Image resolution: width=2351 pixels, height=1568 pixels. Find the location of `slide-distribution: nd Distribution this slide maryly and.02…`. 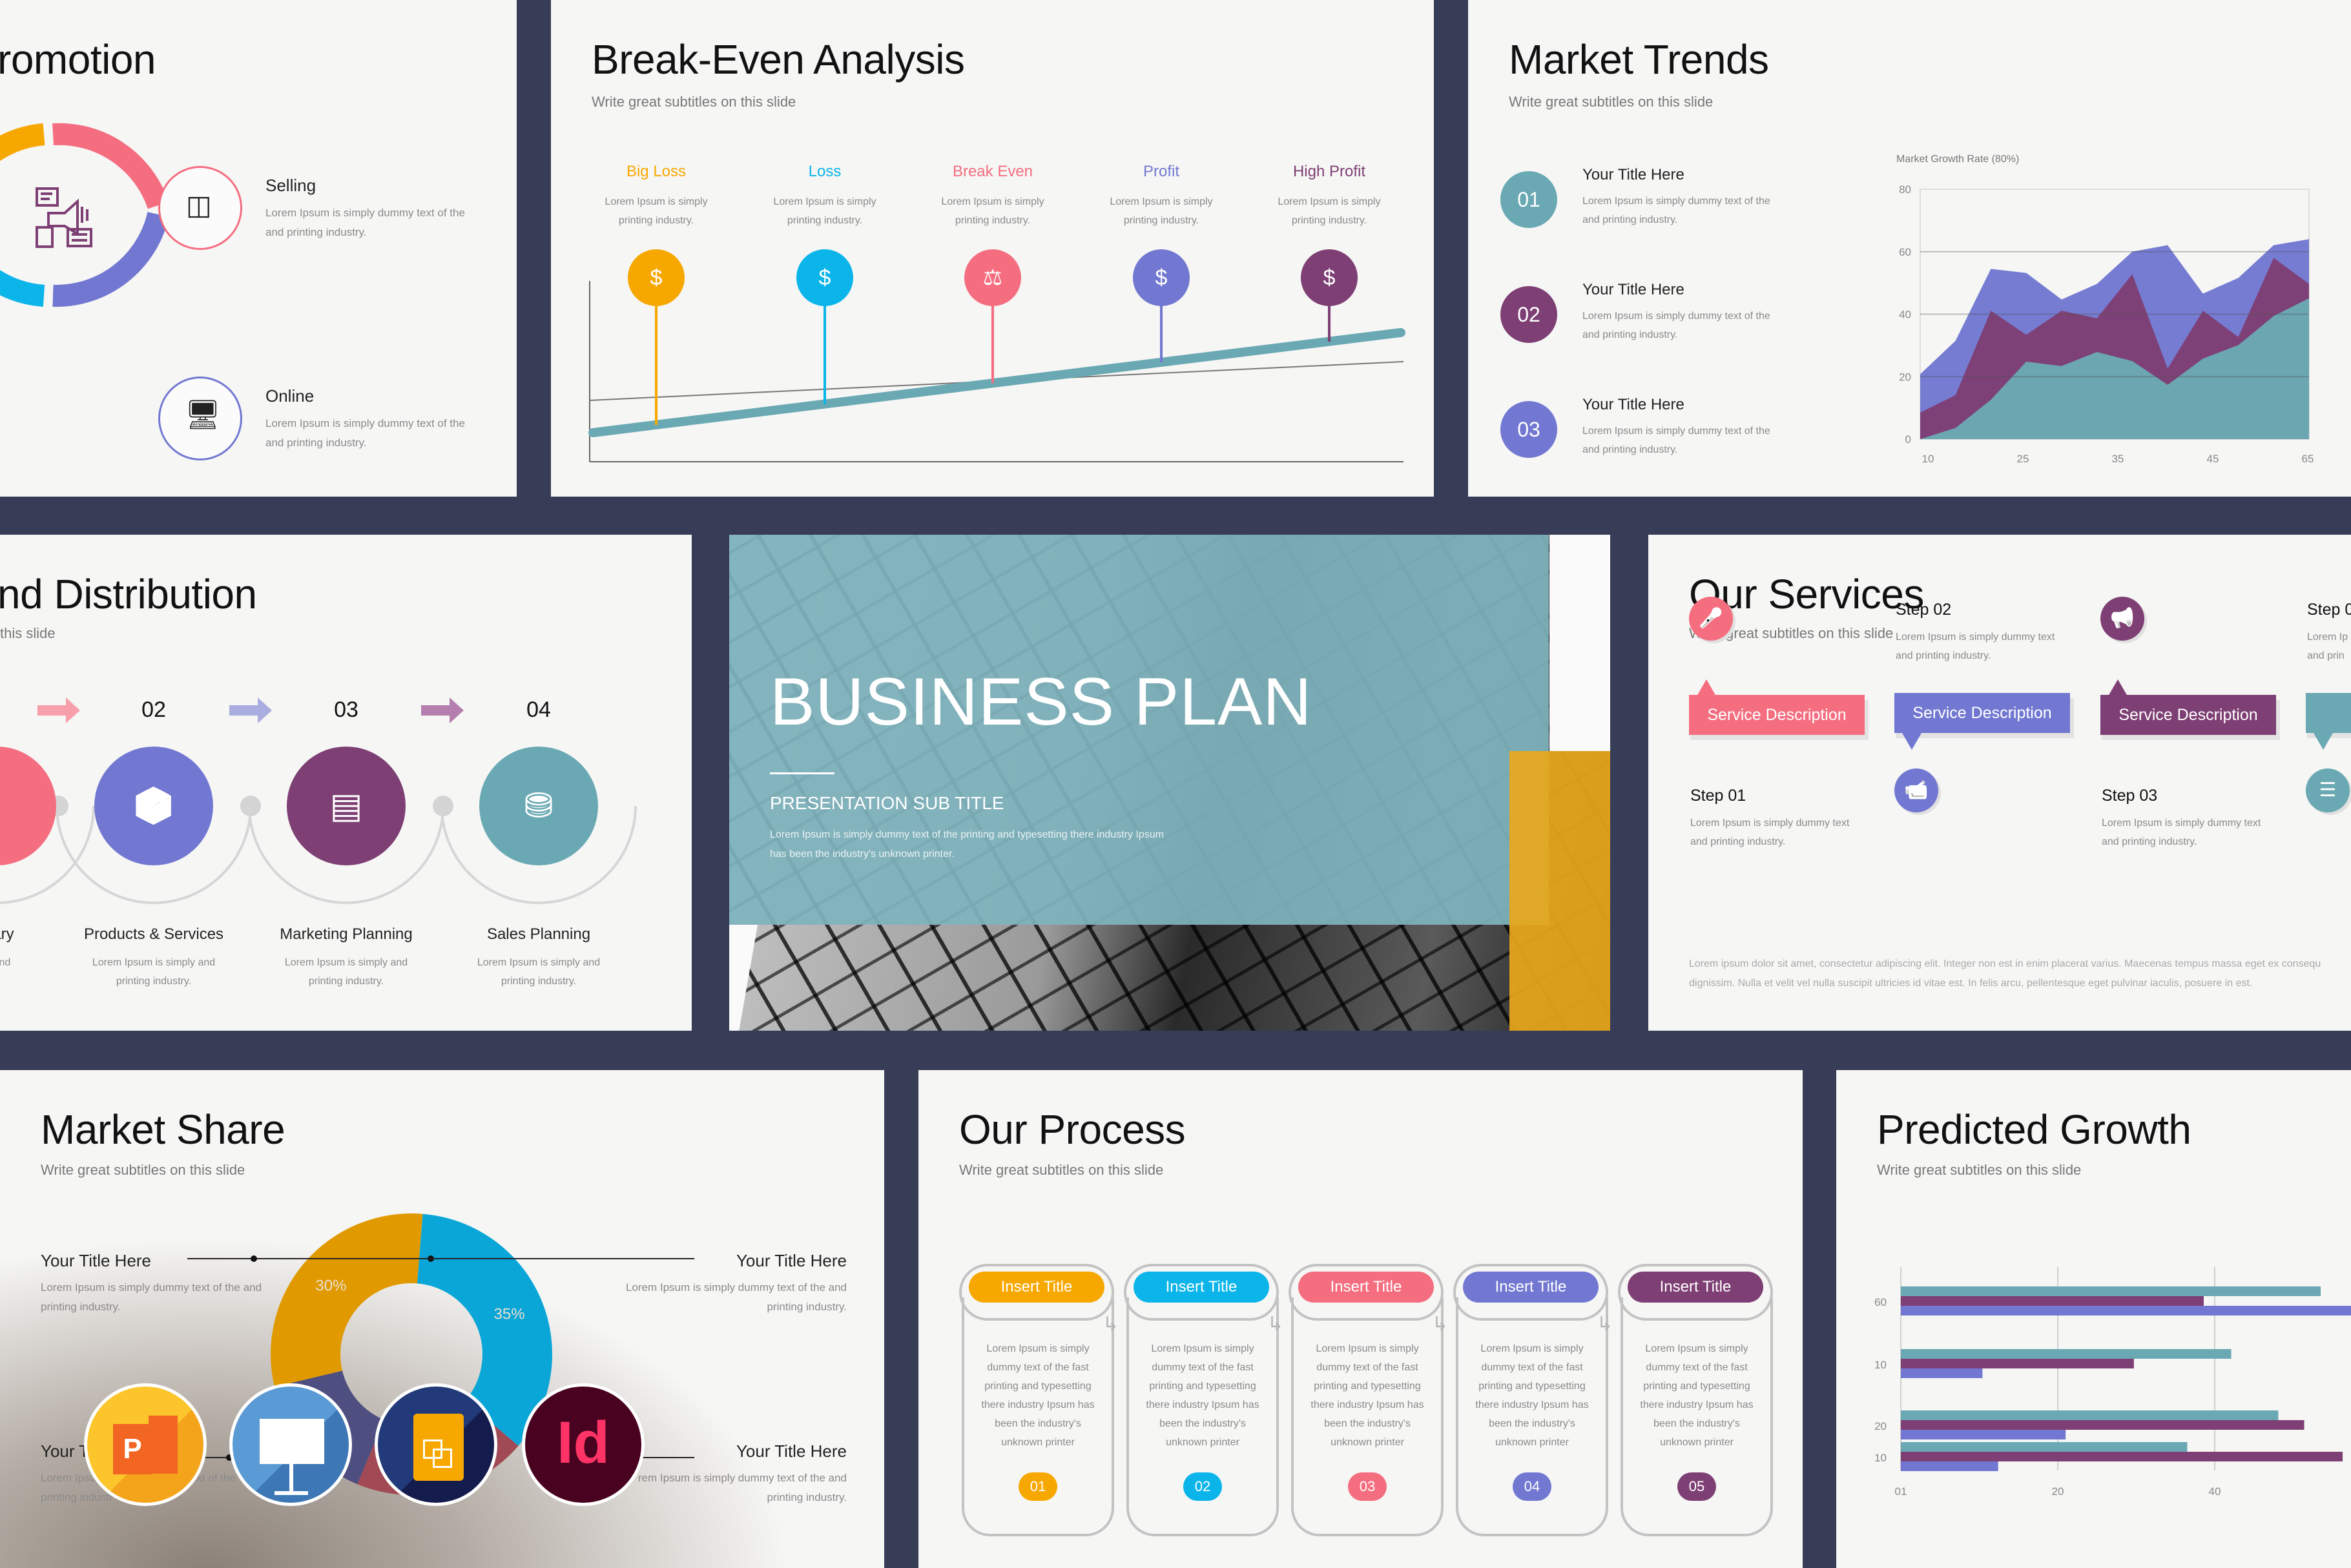

slide-distribution: nd Distribution this slide maryly and.02… is located at coordinates (346, 783).